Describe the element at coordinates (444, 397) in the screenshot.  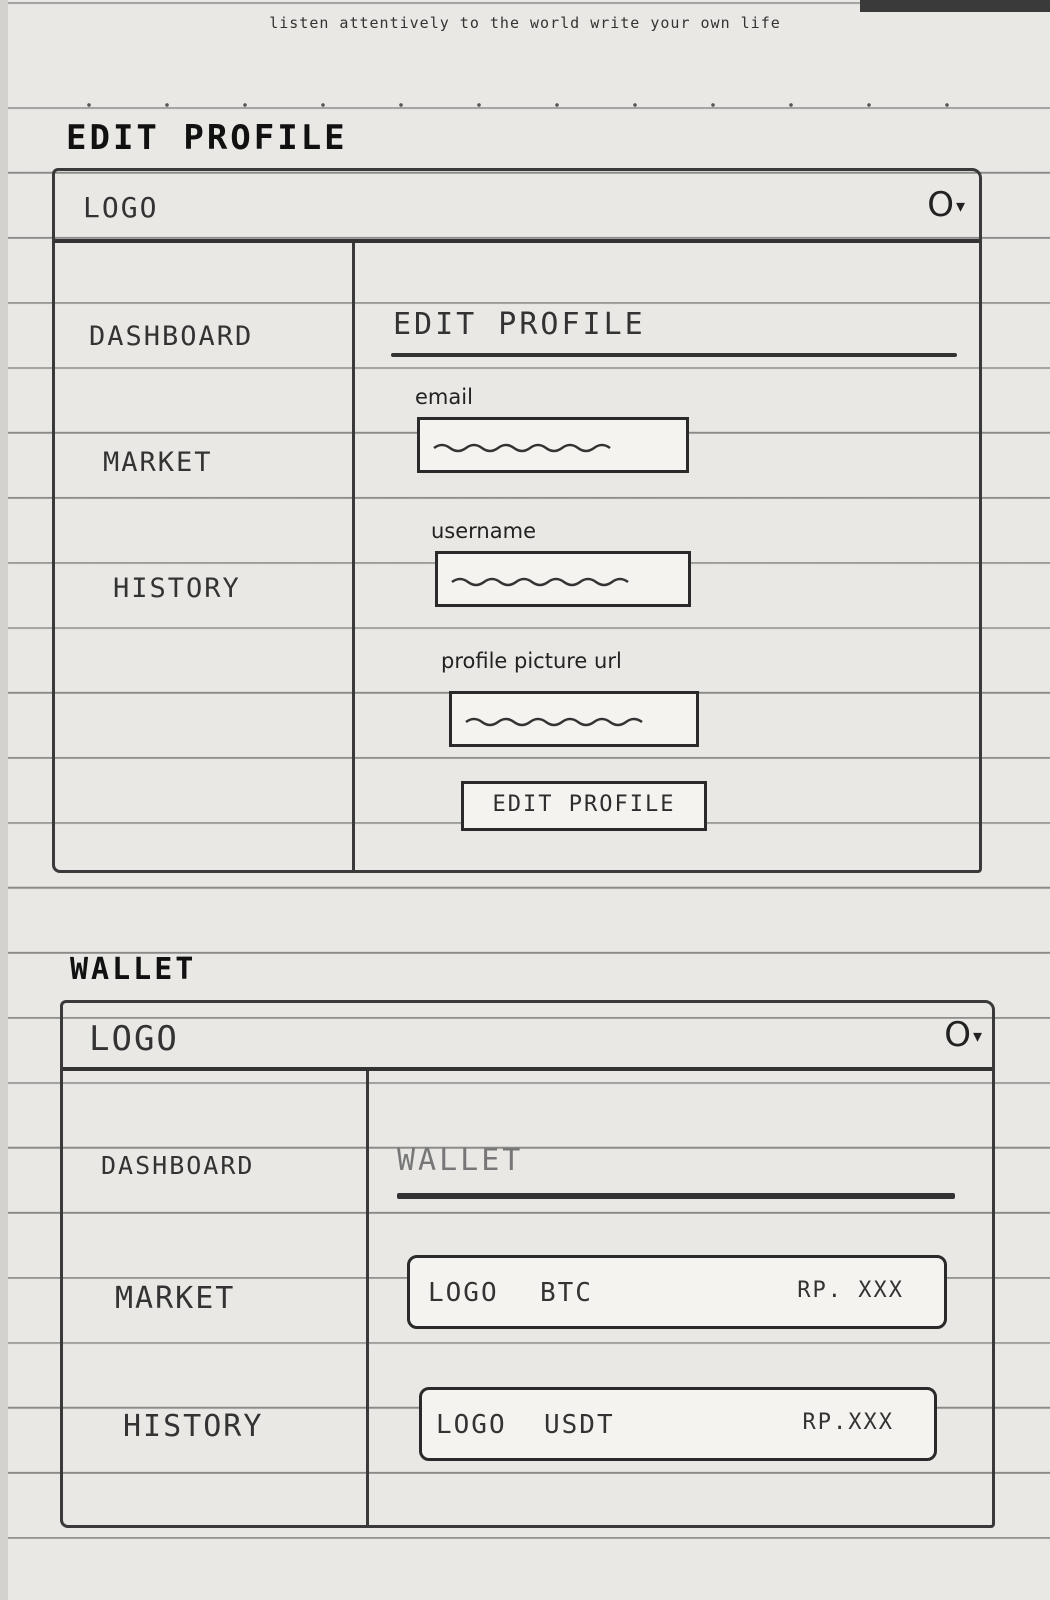
I see `email-label: email` at that location.